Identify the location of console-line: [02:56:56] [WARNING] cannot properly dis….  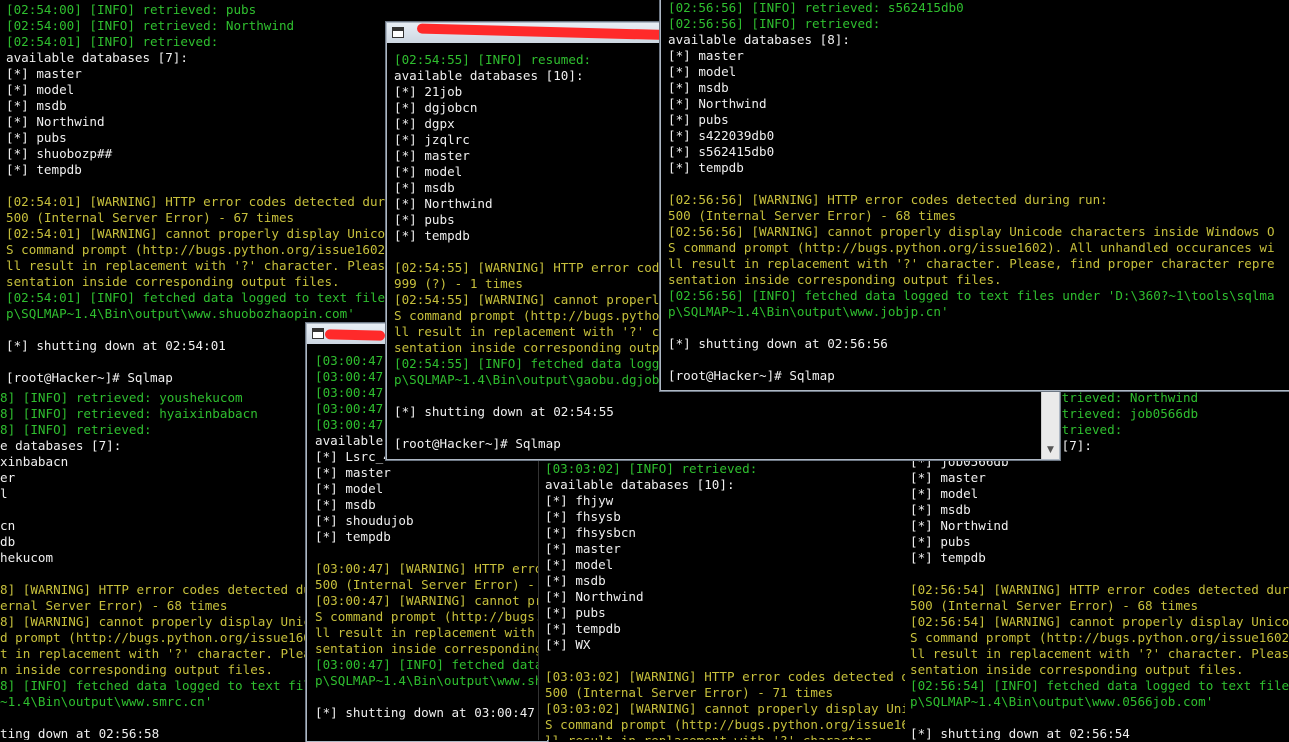
(971, 231).